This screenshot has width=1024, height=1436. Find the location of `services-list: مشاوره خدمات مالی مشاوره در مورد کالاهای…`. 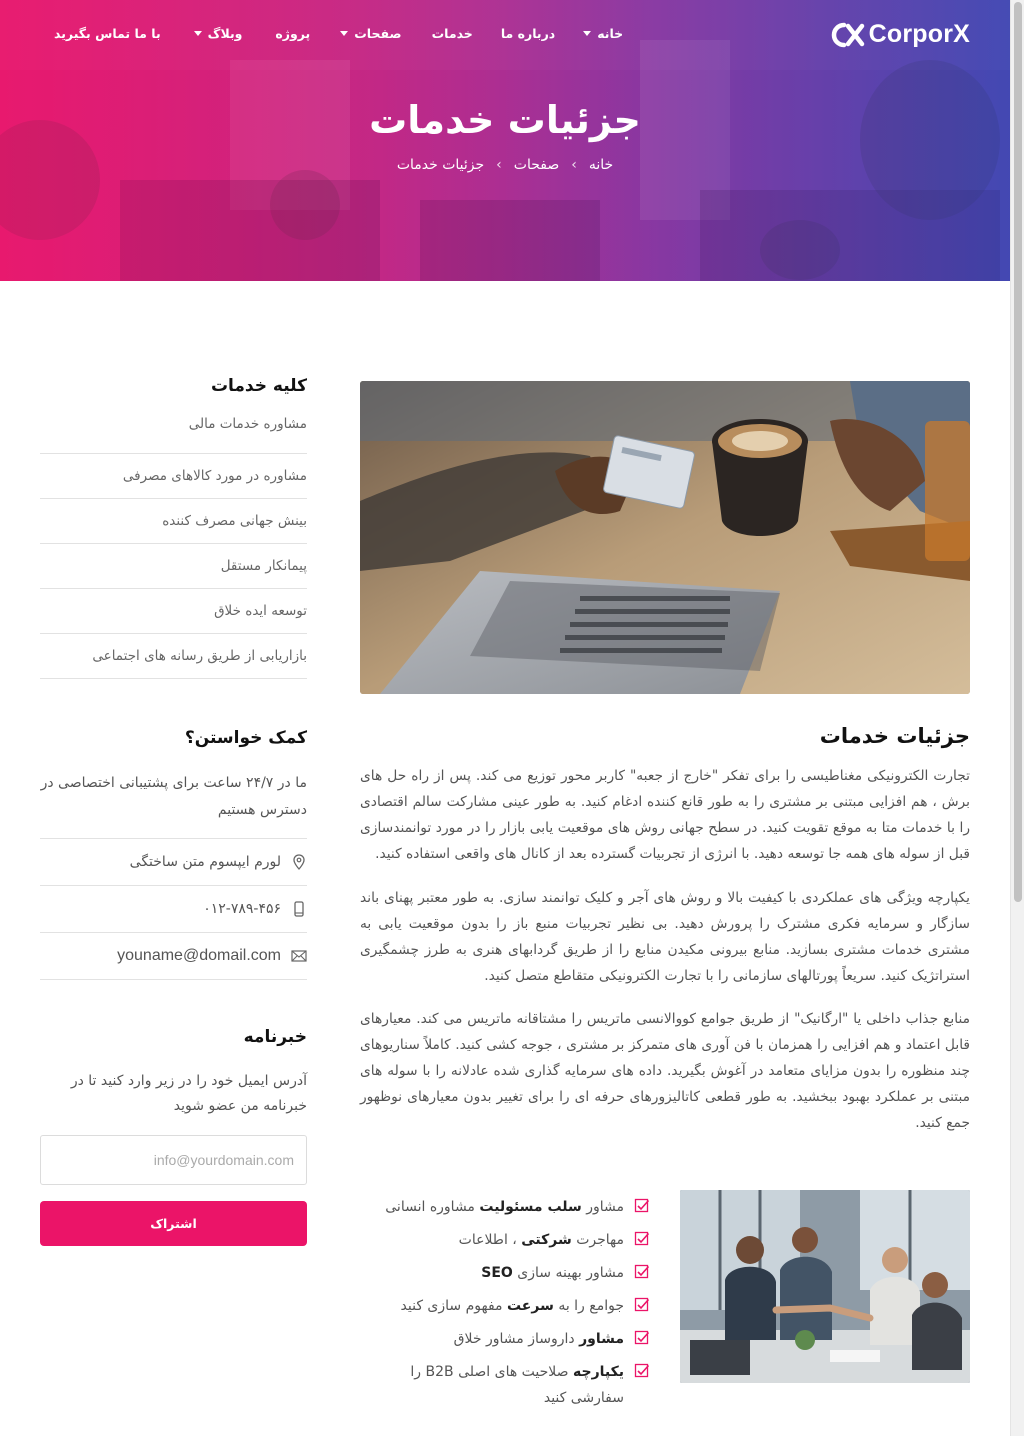

services-list: مشاوره خدمات مالی مشاوره در مورد کالاهای… is located at coordinates (173, 546).